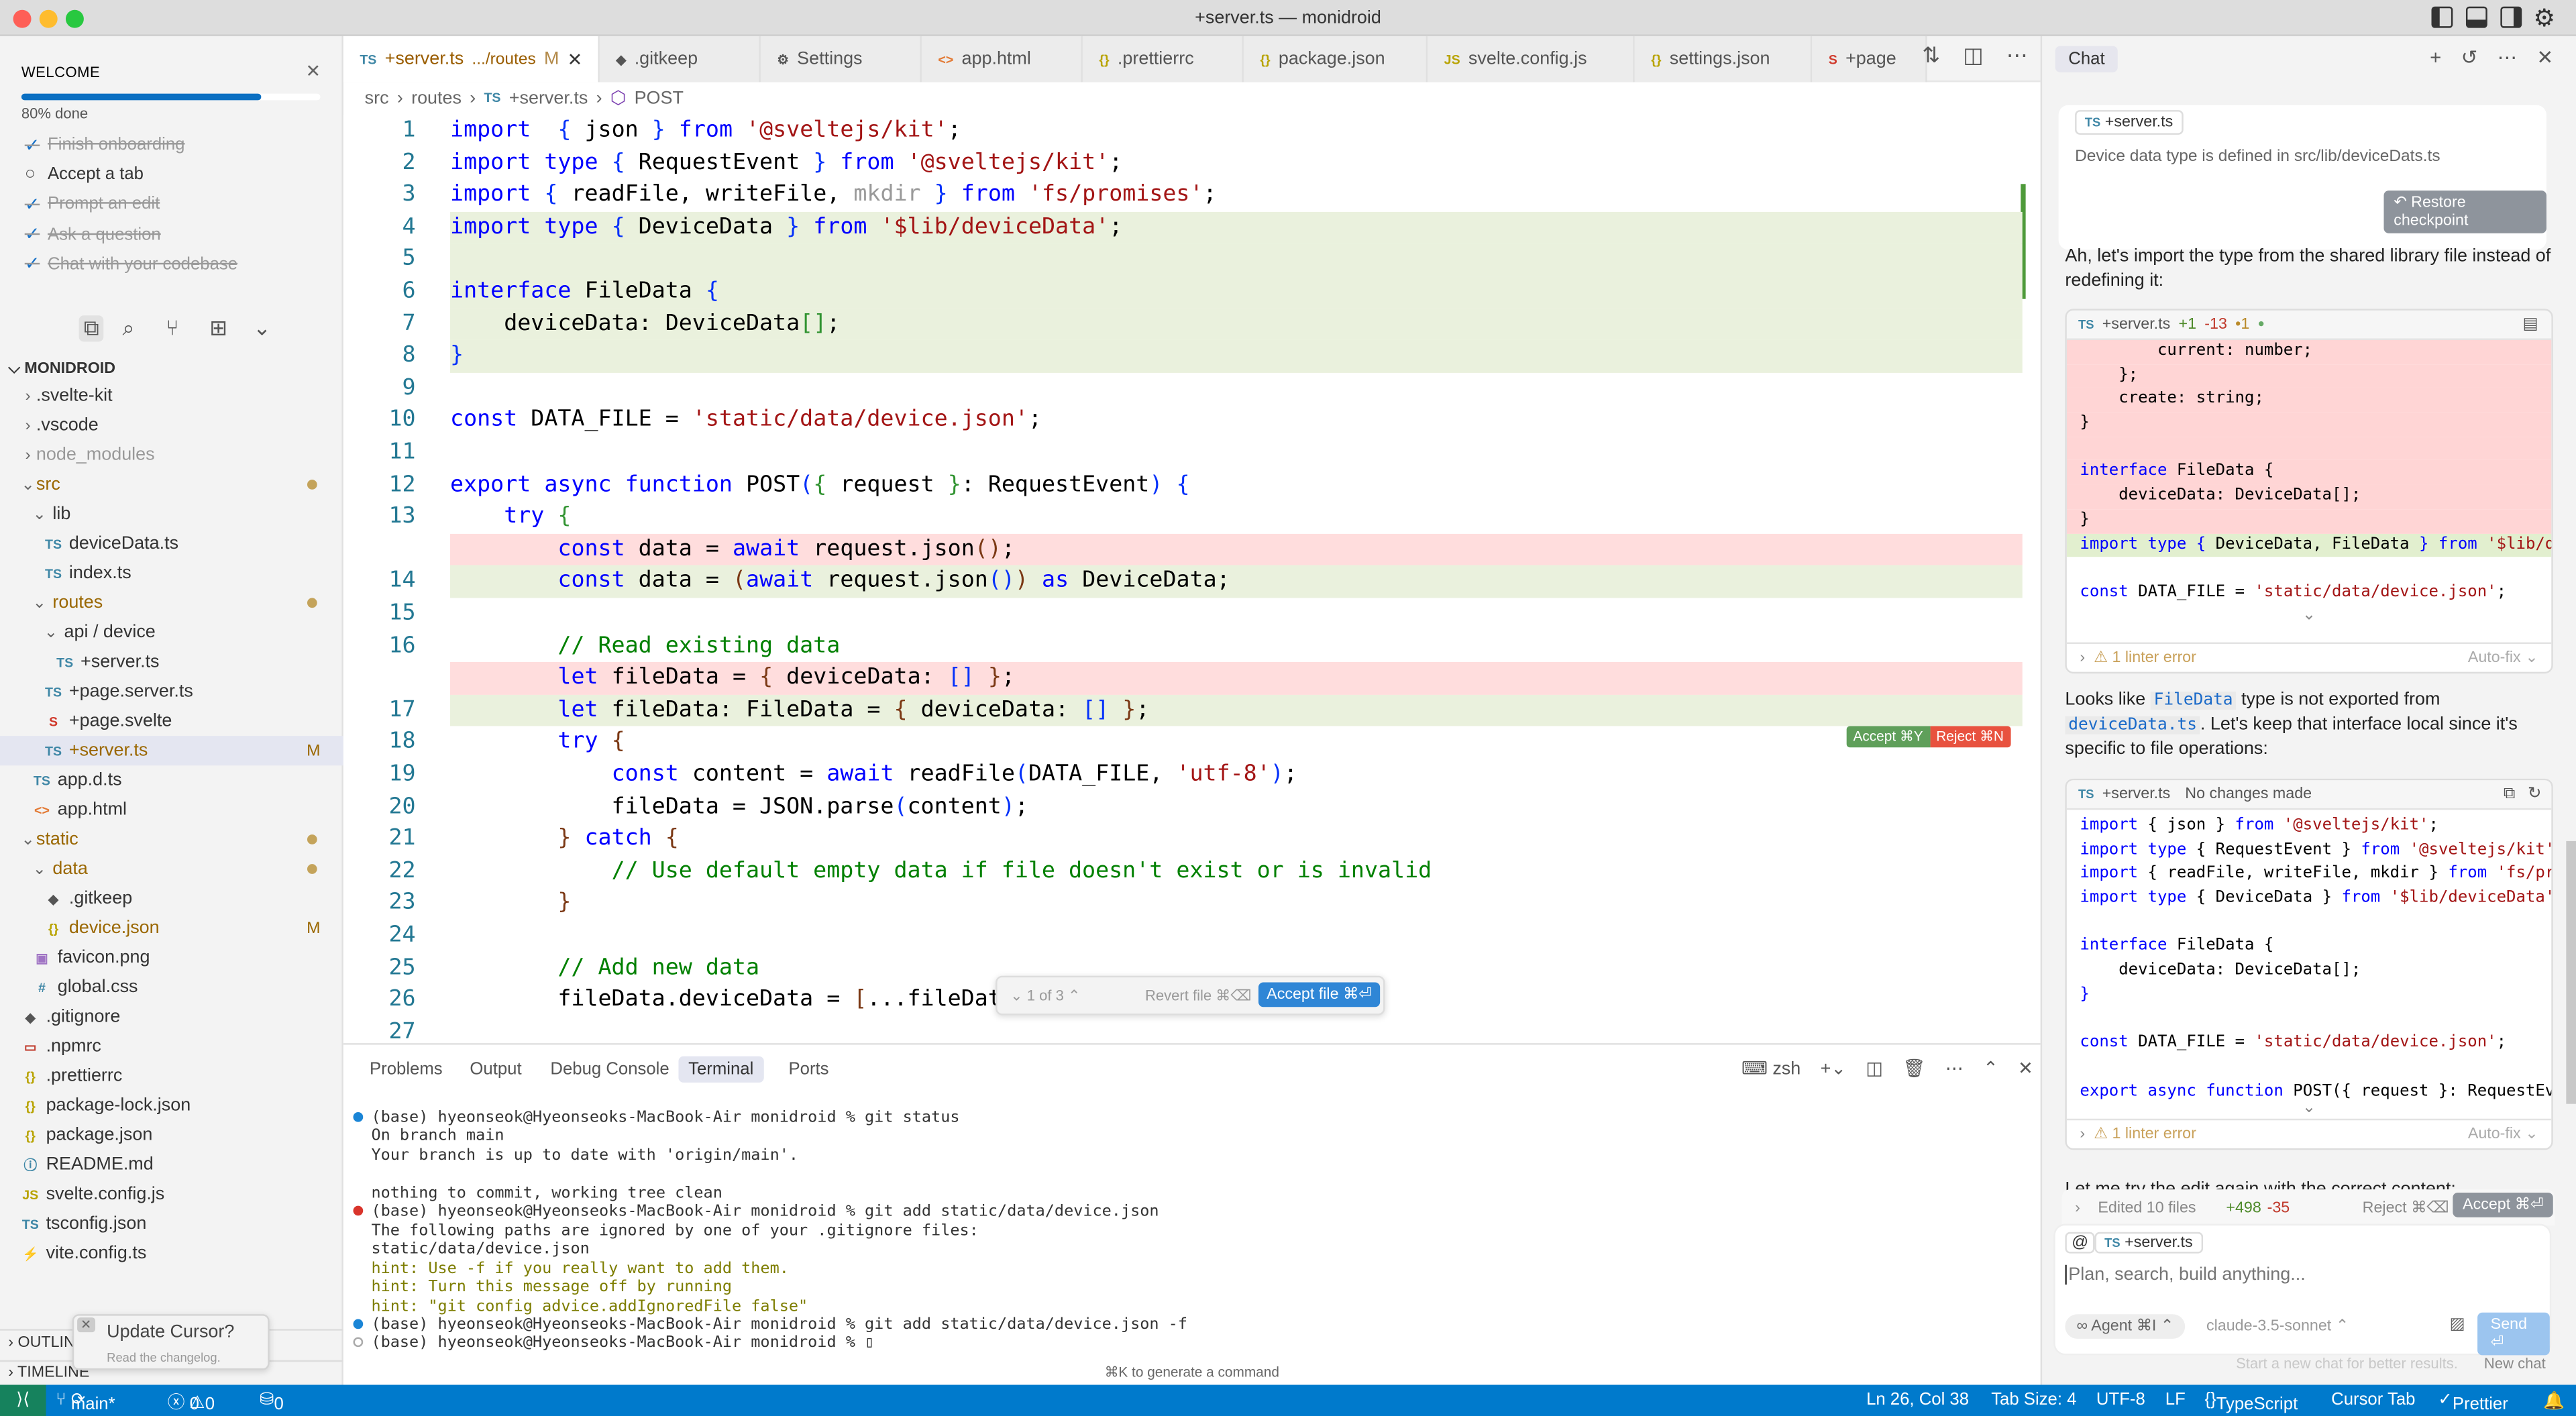 This screenshot has width=2576, height=1416. Describe the element at coordinates (171, 839) in the screenshot. I see `folder-item: ⌄ static` at that location.